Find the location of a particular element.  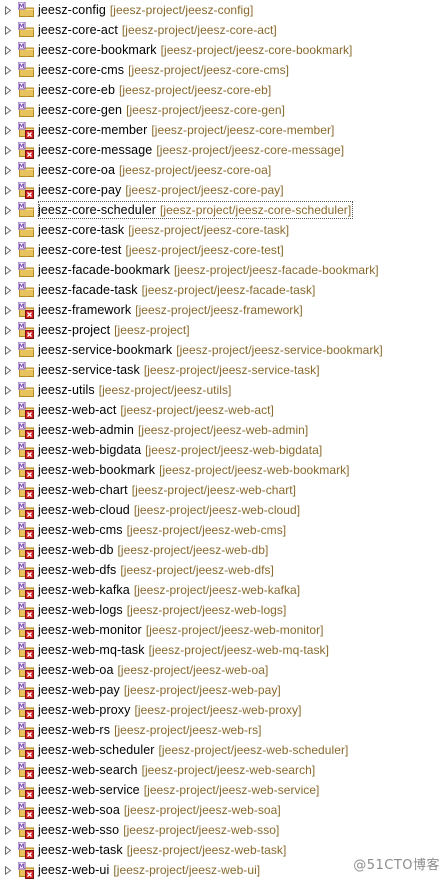

tree-item: Mjeesz-utils [jeesz-project/jeesz-utils] is located at coordinates (223, 390).